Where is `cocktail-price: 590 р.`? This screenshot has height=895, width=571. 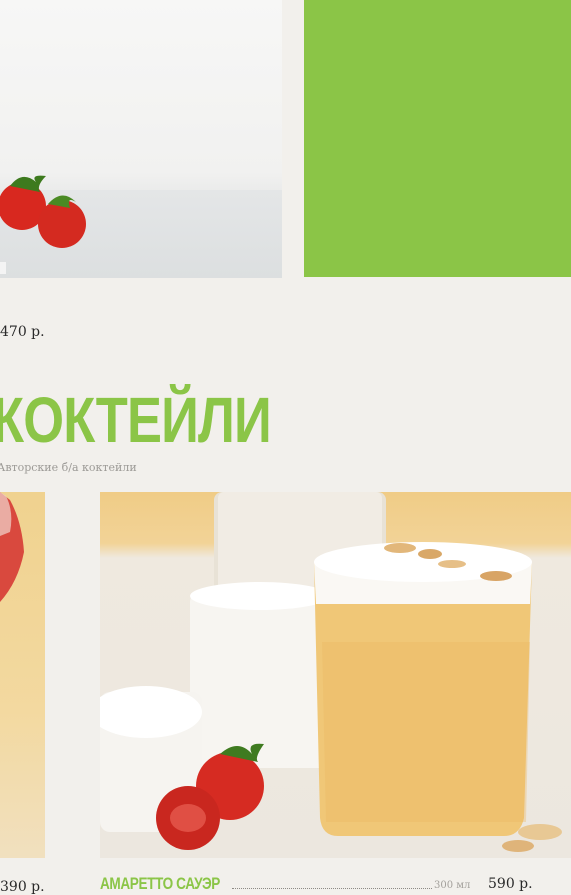
cocktail-price: 590 р. is located at coordinates (510, 884).